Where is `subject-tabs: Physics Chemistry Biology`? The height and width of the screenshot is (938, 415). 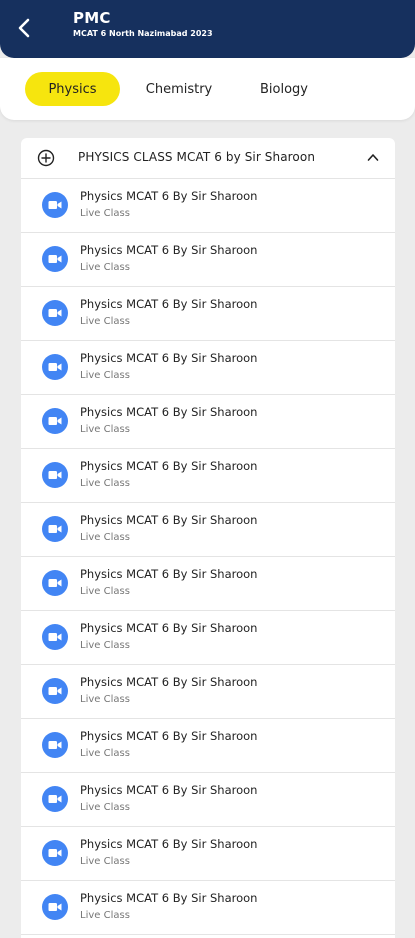 subject-tabs: Physics Chemistry Biology is located at coordinates (207, 89).